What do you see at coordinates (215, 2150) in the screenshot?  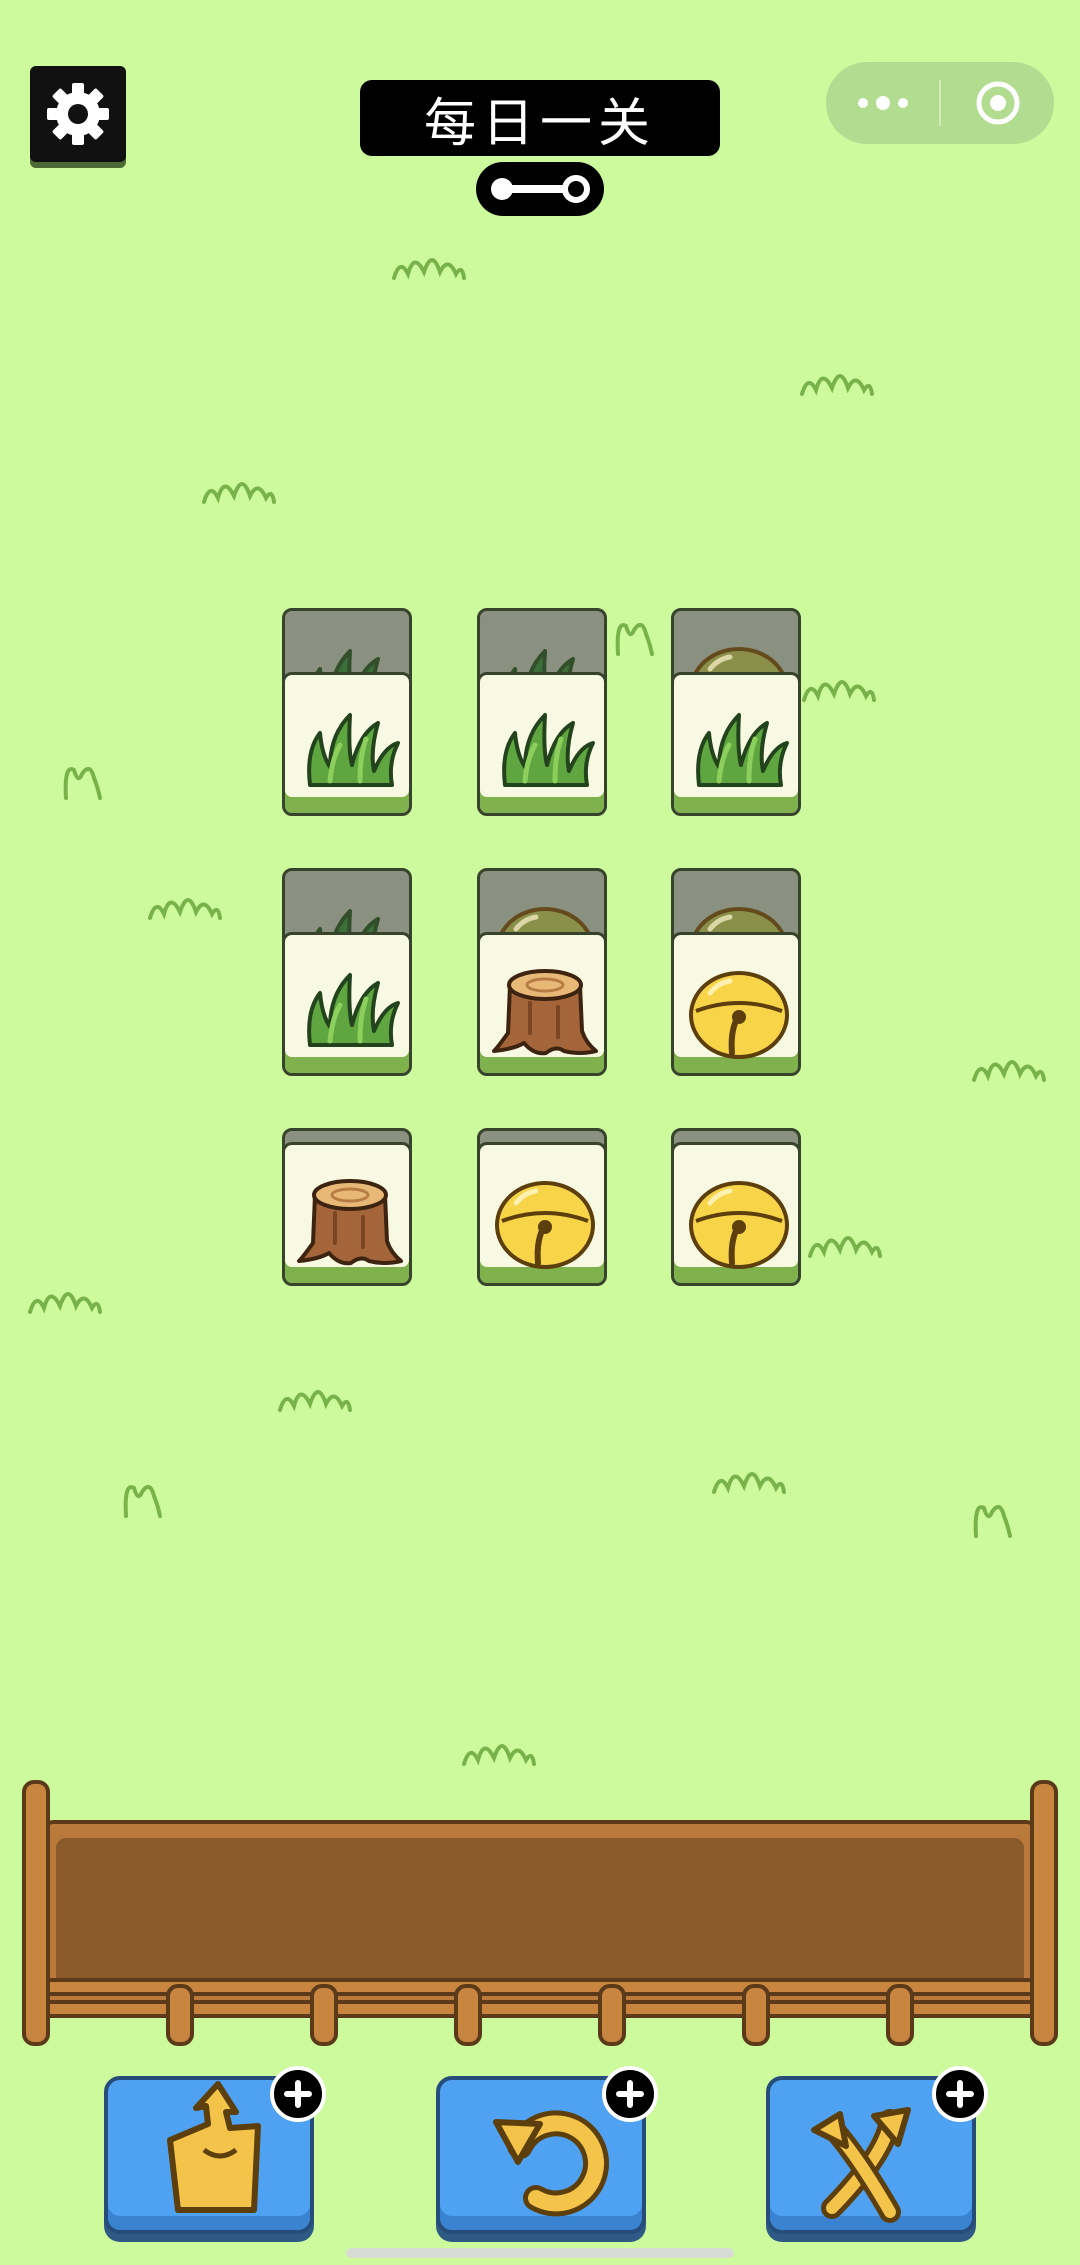 I see `move-out-button` at bounding box center [215, 2150].